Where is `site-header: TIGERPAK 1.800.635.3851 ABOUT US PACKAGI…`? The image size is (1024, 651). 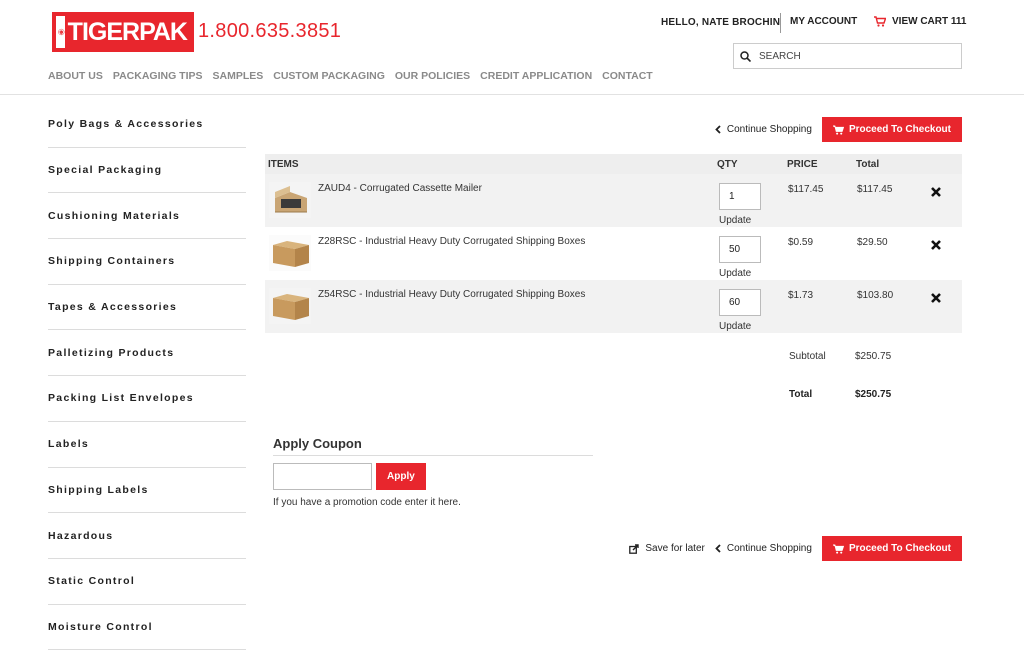
site-header: TIGERPAK 1.800.635.3851 ABOUT US PACKAGI… is located at coordinates (512, 47).